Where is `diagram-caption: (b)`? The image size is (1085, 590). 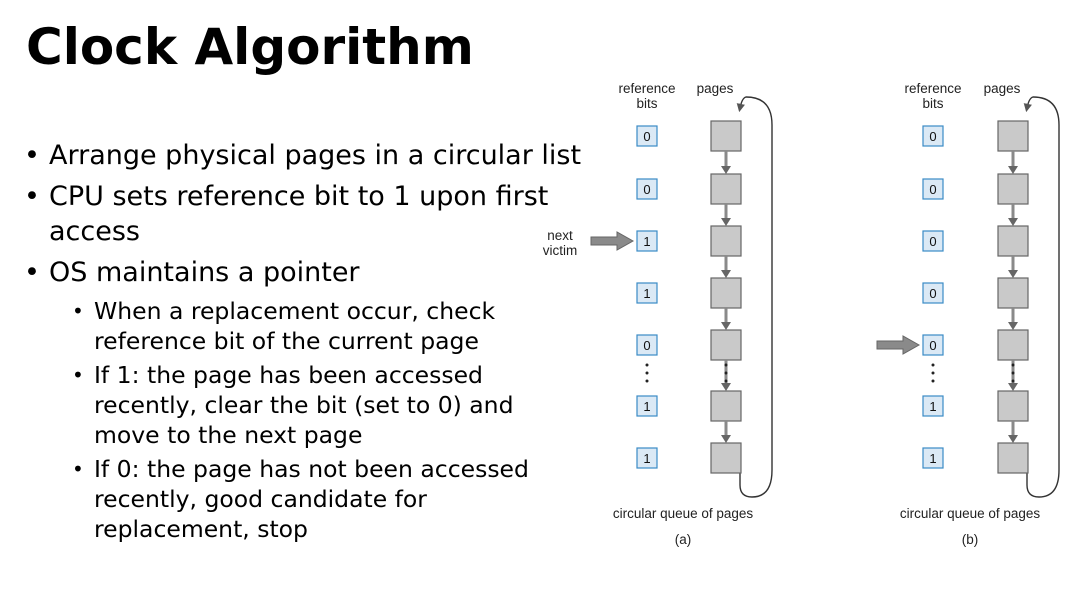 diagram-caption: (b) is located at coordinates (970, 539).